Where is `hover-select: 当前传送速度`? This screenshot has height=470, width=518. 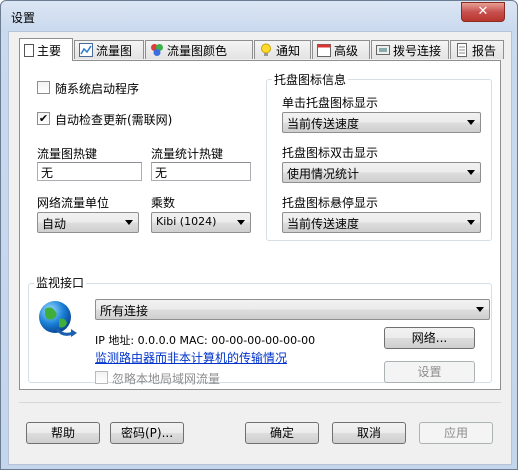 hover-select: 当前传送速度 is located at coordinates (381, 222).